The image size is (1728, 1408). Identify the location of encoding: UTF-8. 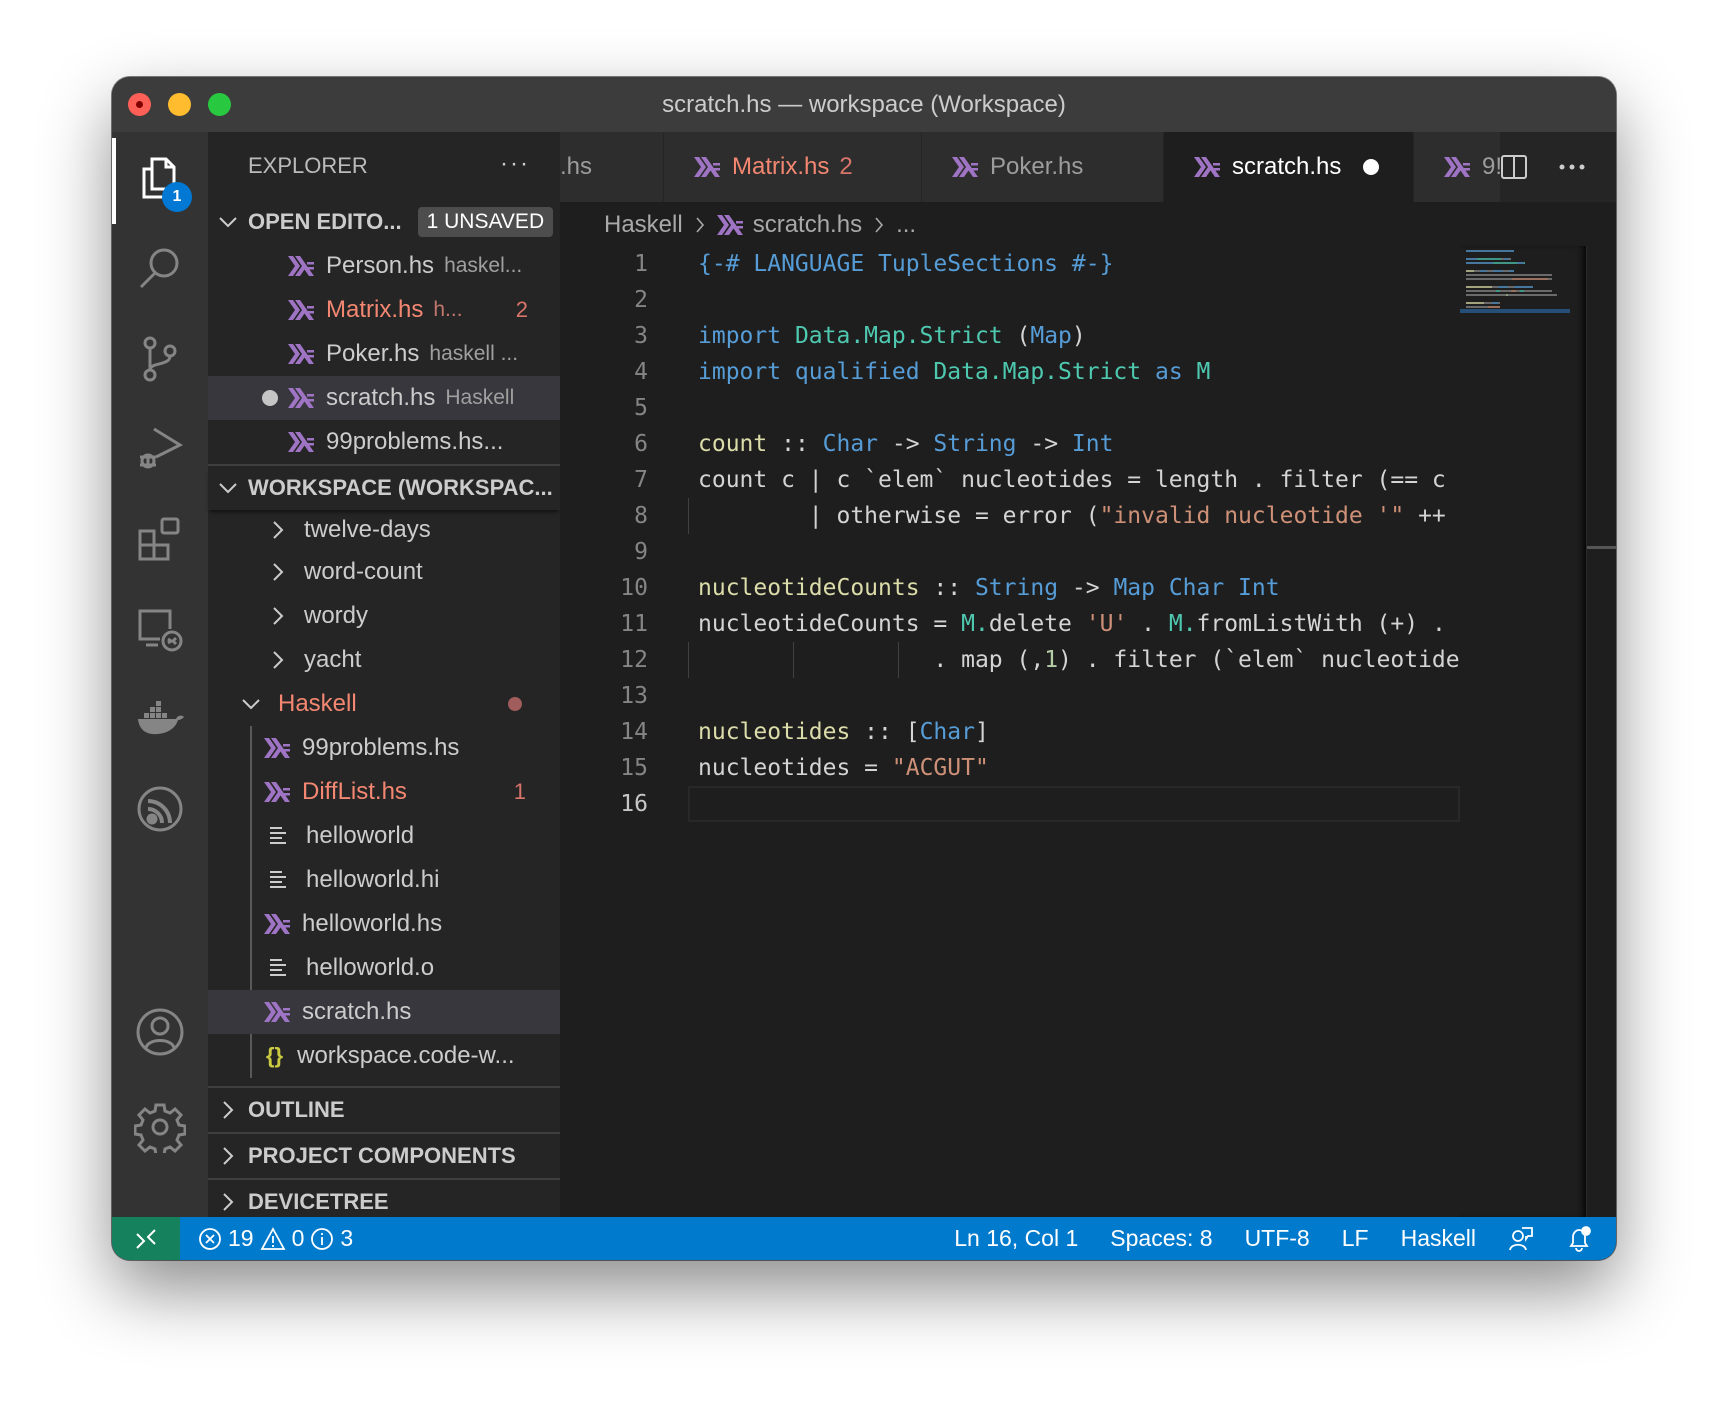
(1277, 1238).